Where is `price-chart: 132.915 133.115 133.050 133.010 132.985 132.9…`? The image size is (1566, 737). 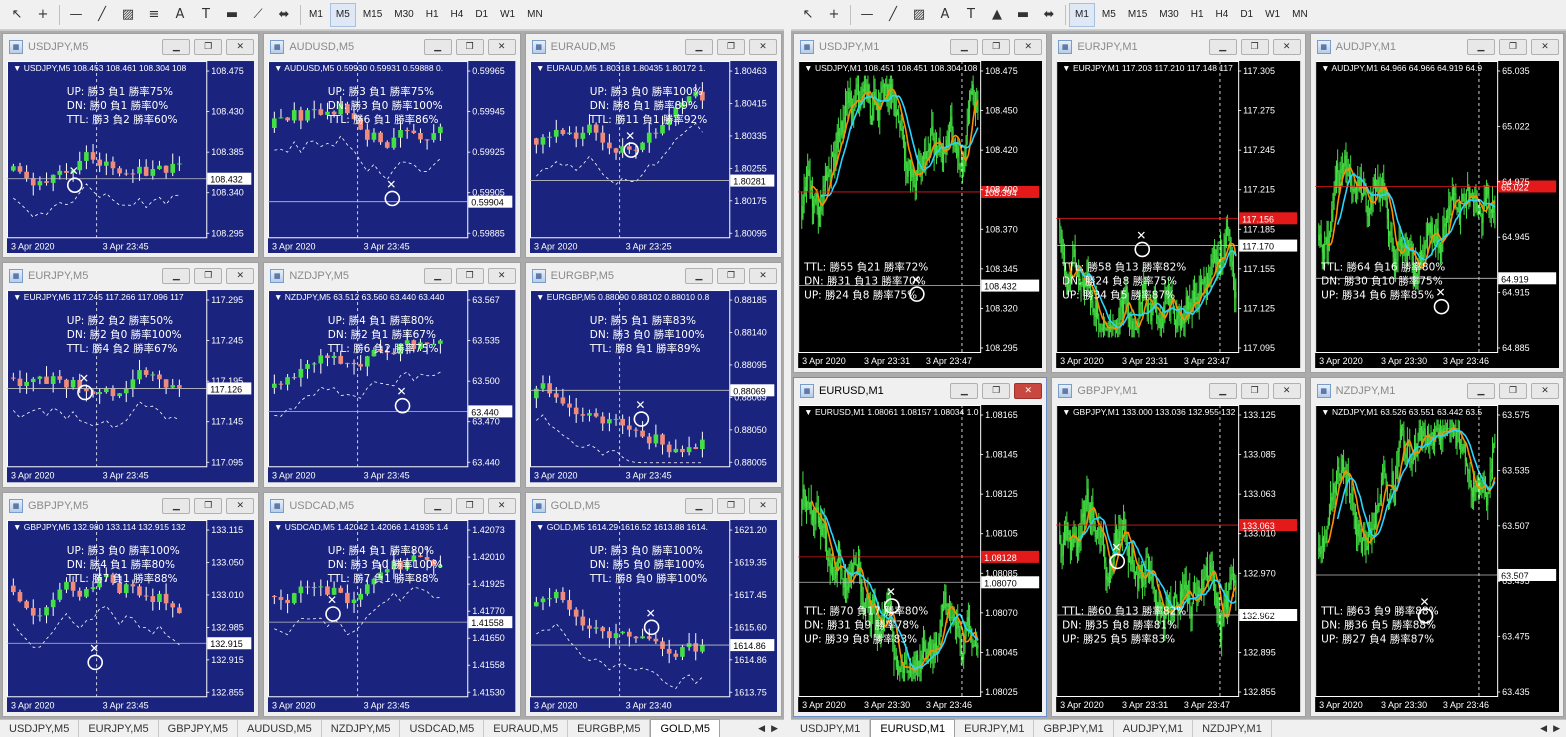
price-chart: 132.915 133.115 133.050 133.010 132.985 132.9… is located at coordinates (131, 615).